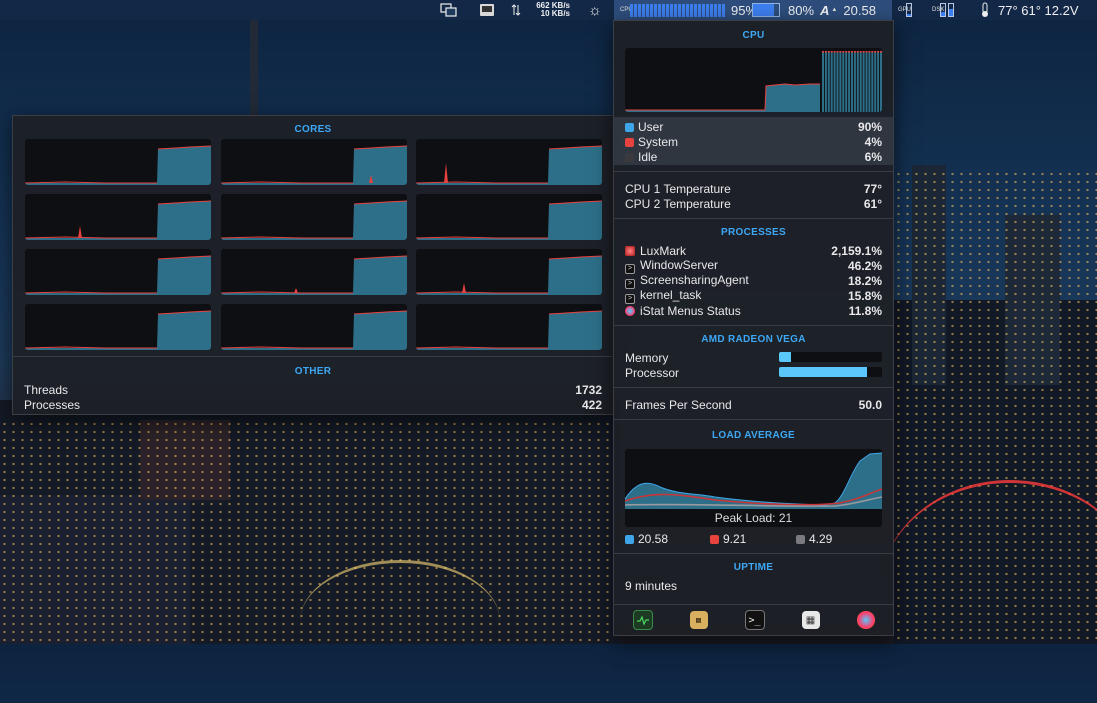  What do you see at coordinates (642, 620) in the screenshot?
I see `activity-monitor-icon` at bounding box center [642, 620].